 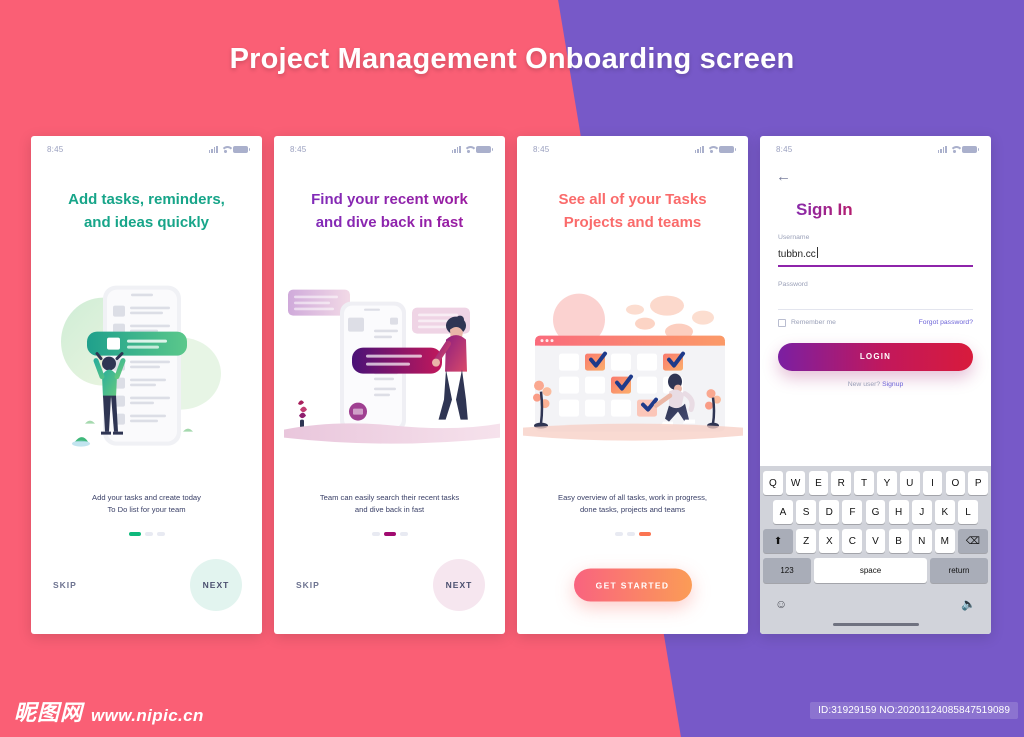 I want to click on get-started-button: GET STARTED, so click(x=632, y=585).